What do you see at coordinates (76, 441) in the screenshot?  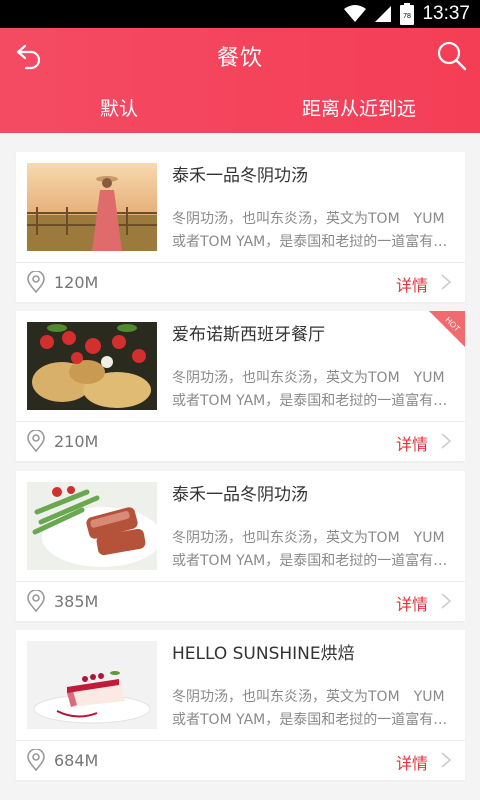 I see `distance: 210M` at bounding box center [76, 441].